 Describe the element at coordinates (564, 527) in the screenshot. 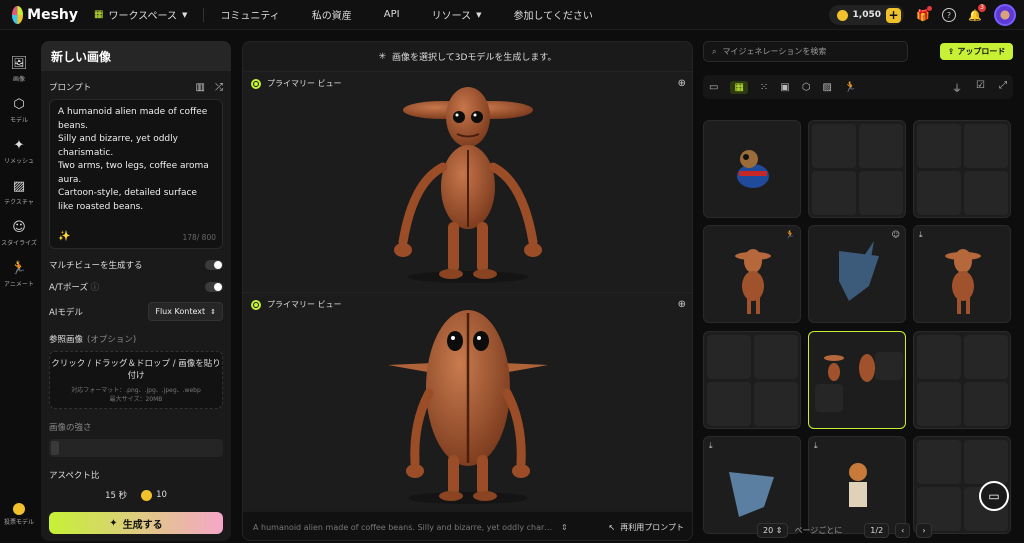

I see `expand-icon: ⇕` at that location.